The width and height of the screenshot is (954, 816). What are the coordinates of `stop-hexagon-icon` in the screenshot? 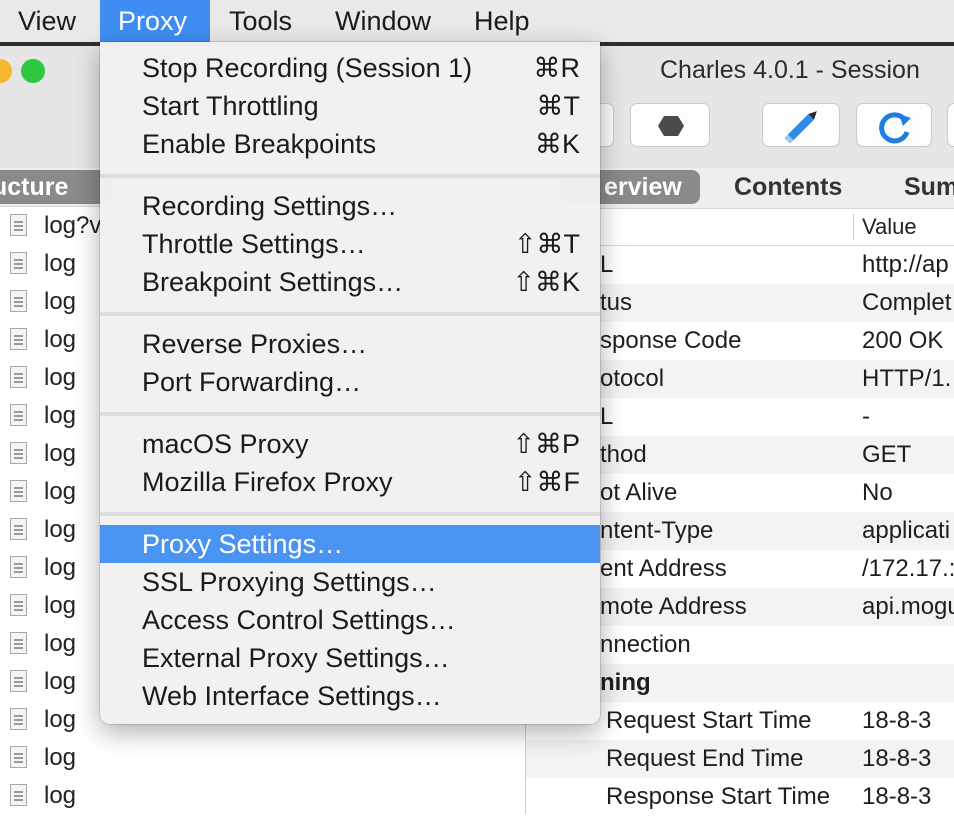 It's located at (671, 126).